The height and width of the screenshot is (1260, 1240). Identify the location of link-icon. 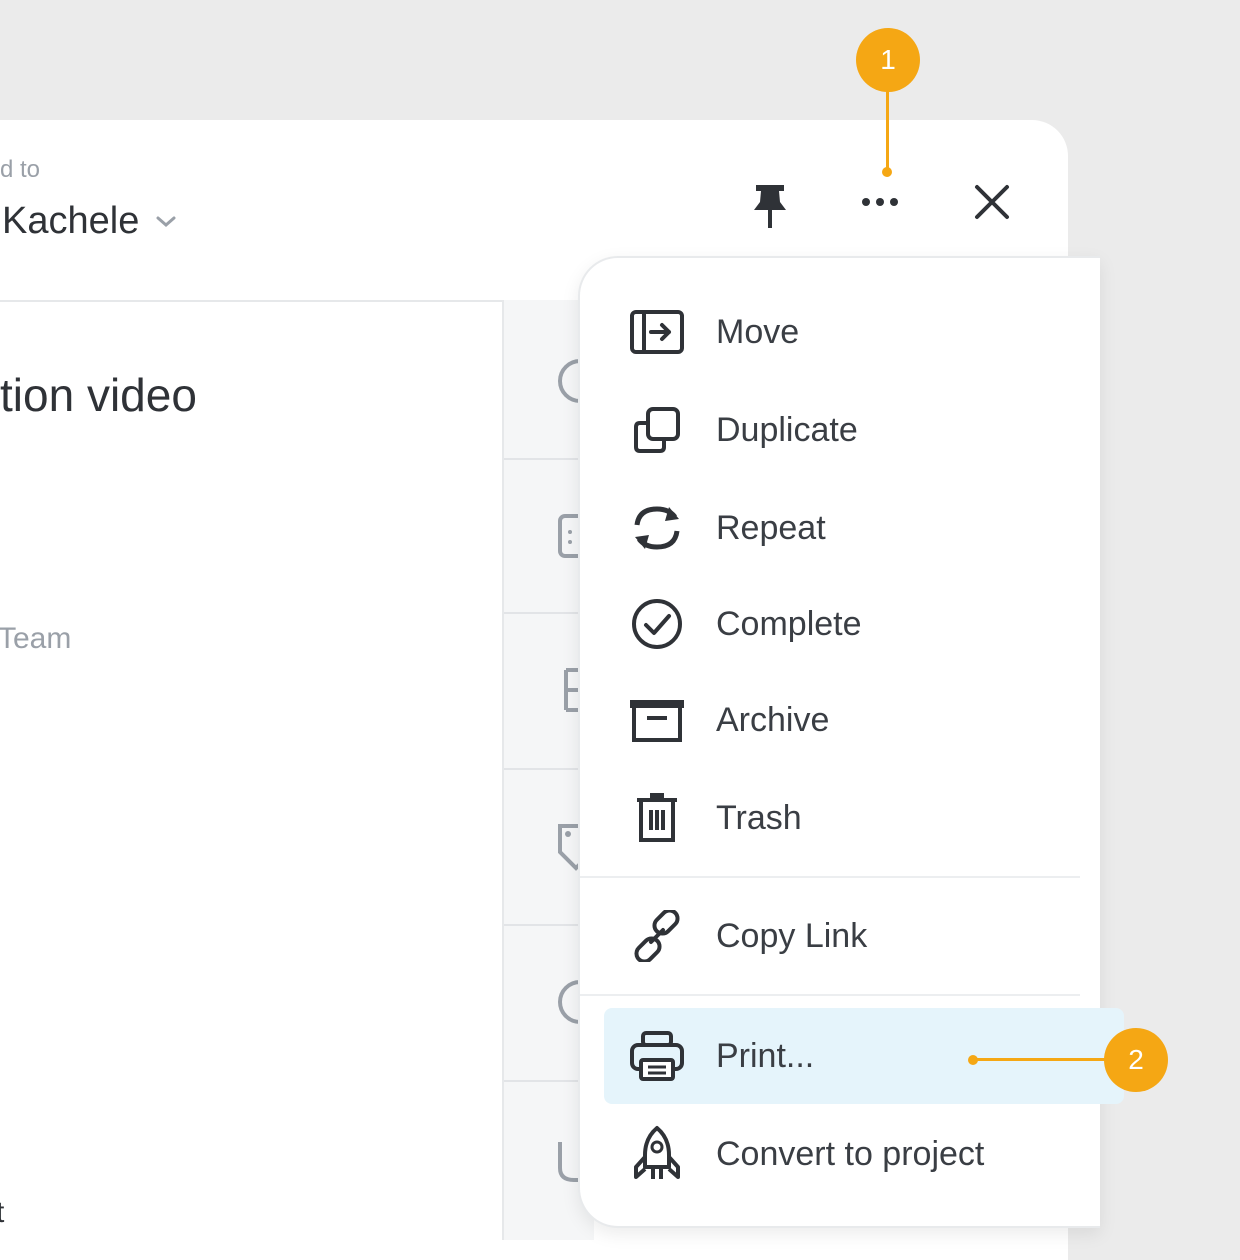
(657, 936).